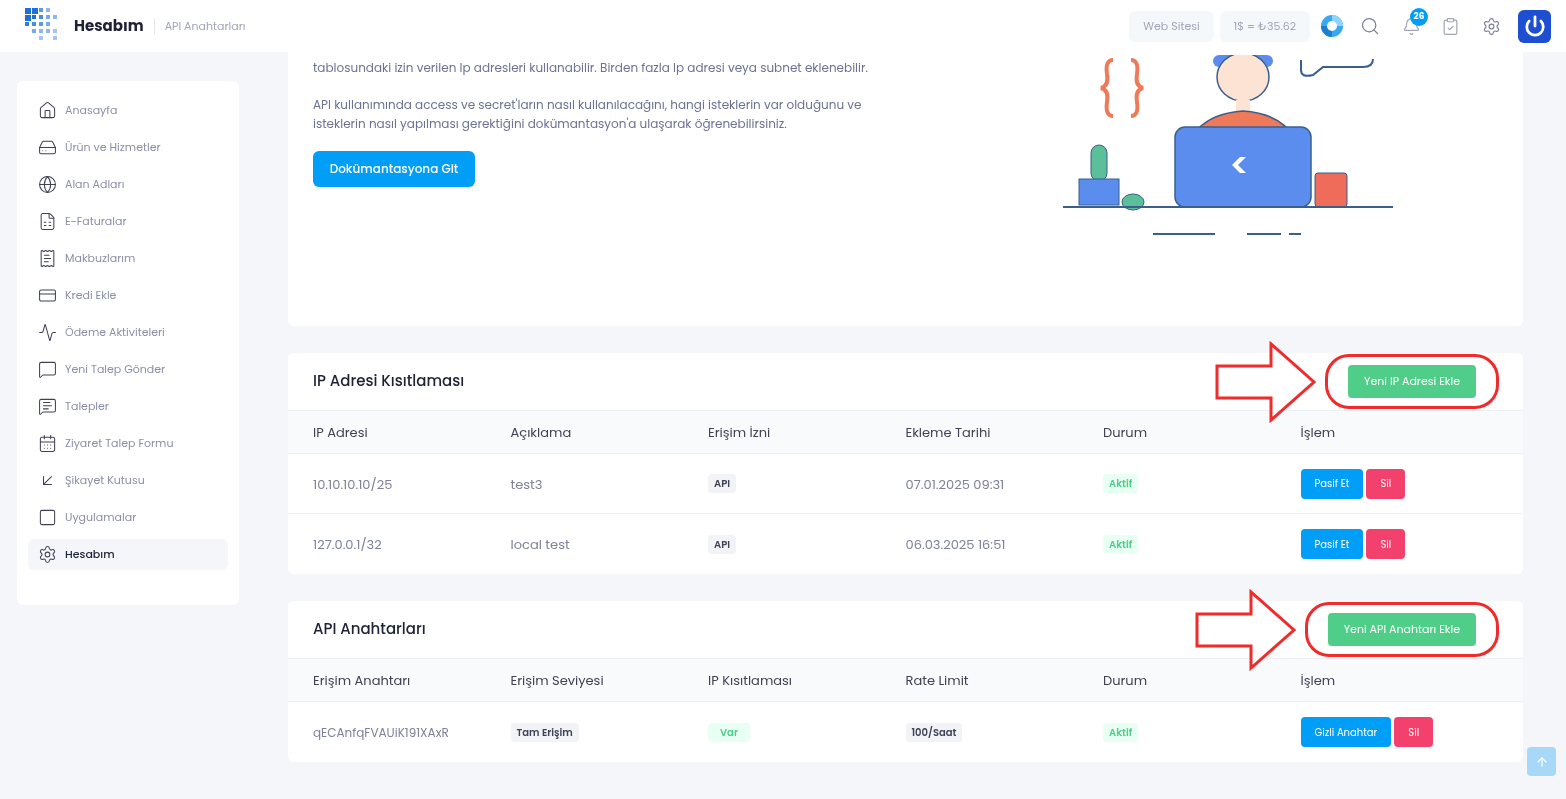  What do you see at coordinates (128, 147) in the screenshot?
I see `sidebar-item: Ürün ve Hizmetler` at bounding box center [128, 147].